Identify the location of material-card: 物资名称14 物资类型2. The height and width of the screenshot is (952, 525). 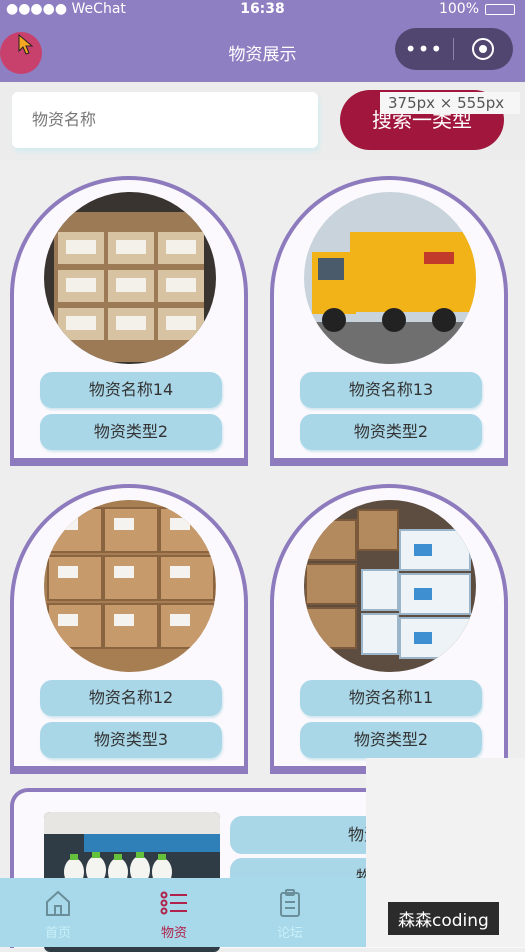
(129, 321).